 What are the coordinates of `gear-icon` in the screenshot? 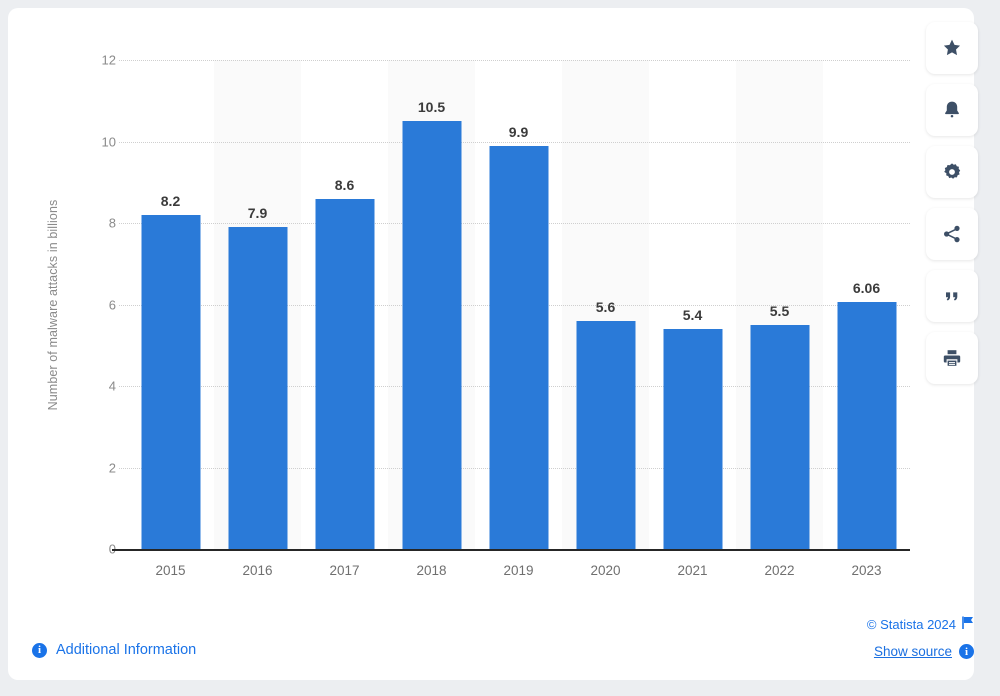 It's located at (952, 172).